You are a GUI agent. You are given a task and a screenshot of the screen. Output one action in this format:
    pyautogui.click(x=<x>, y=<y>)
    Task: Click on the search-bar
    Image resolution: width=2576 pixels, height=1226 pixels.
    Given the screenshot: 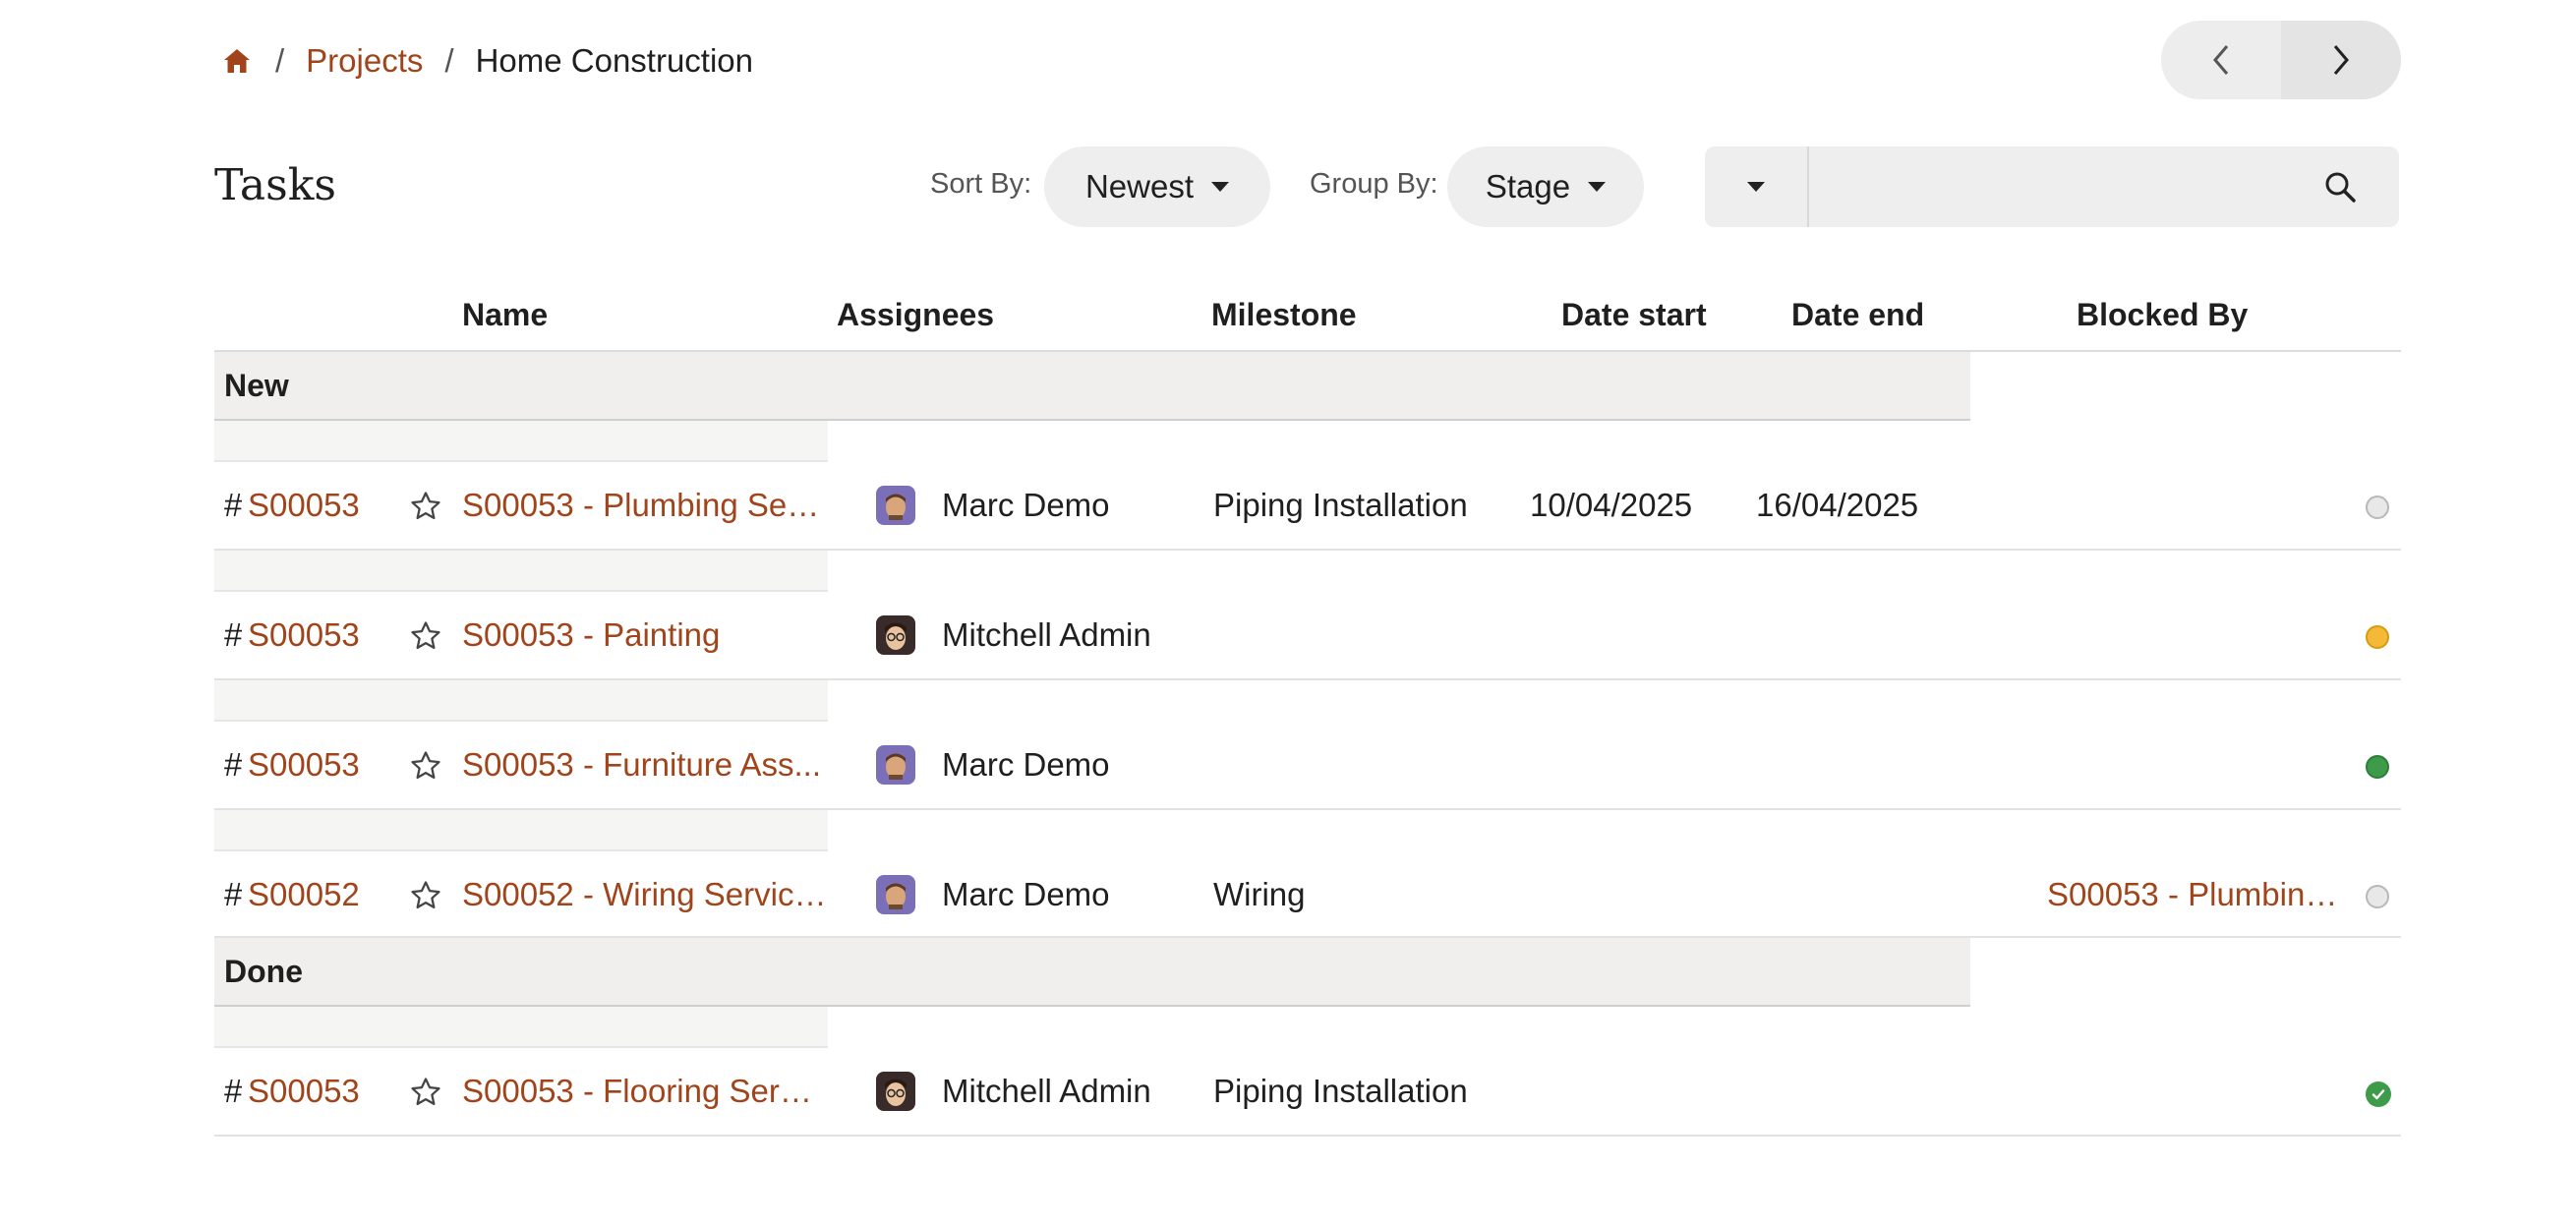 What is the action you would take?
    pyautogui.click(x=2052, y=186)
    